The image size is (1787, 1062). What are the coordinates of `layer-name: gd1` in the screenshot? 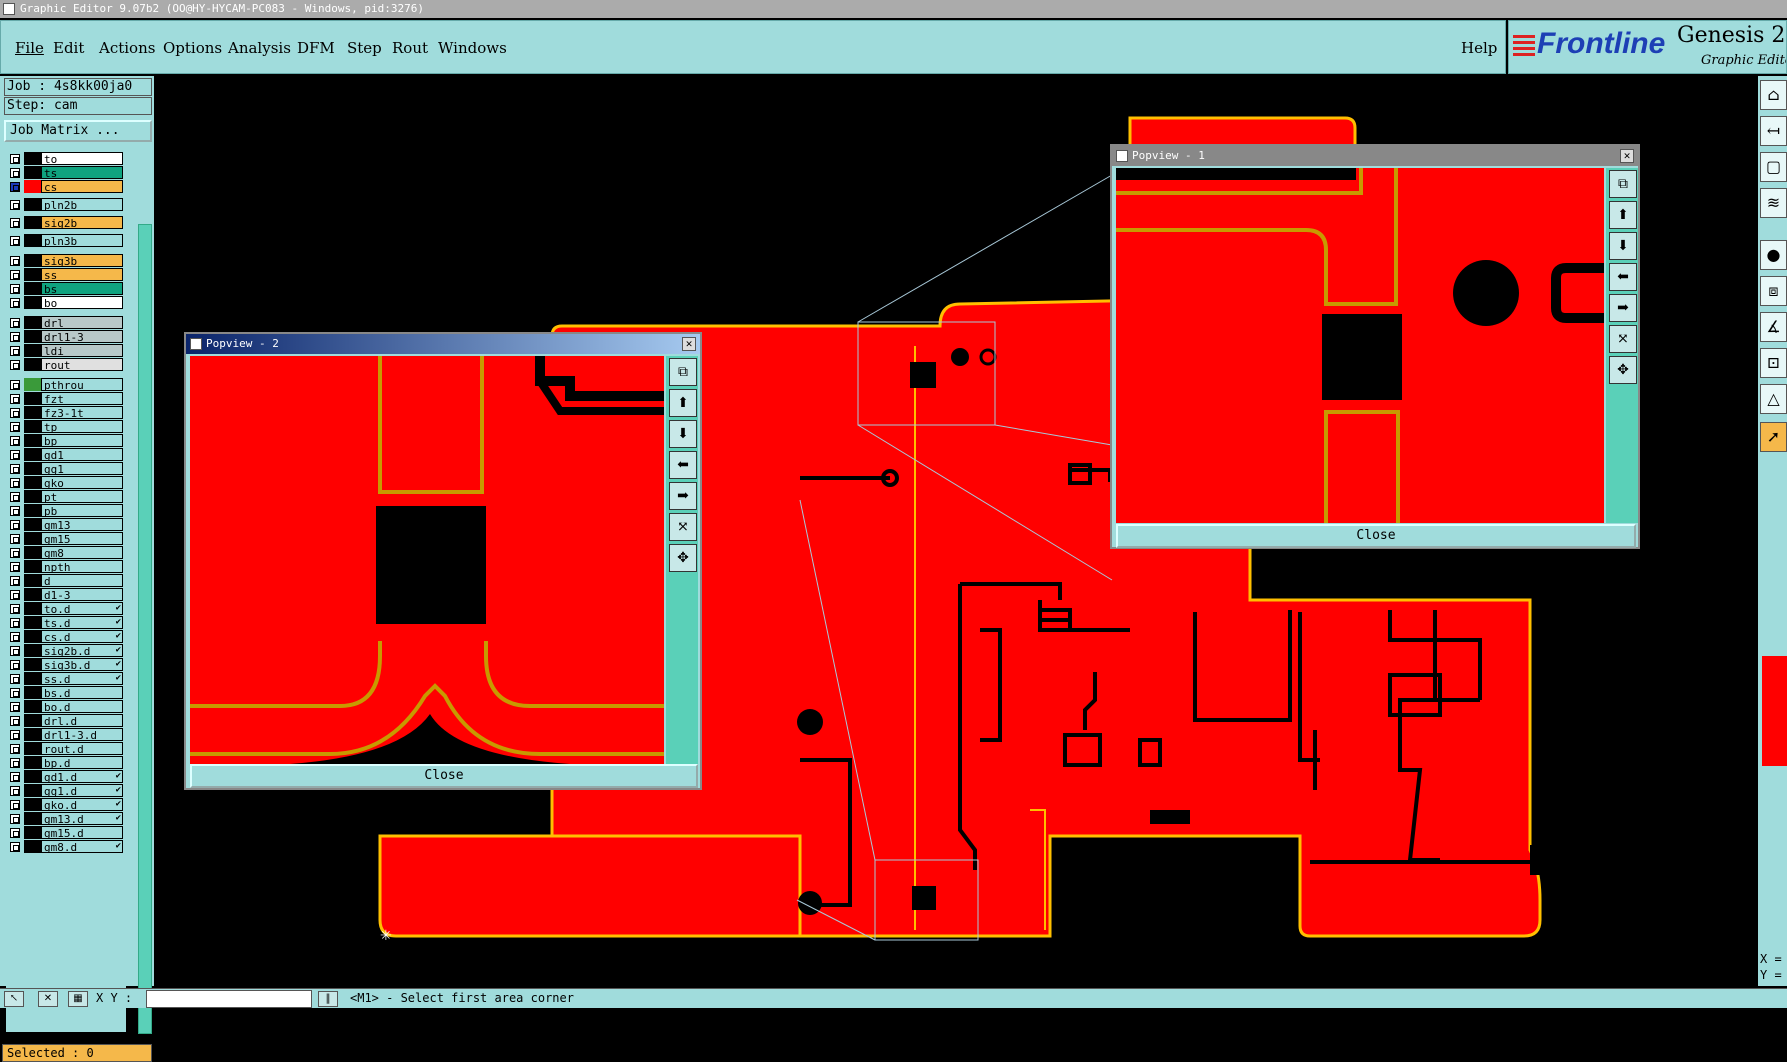 It's located at (82, 454).